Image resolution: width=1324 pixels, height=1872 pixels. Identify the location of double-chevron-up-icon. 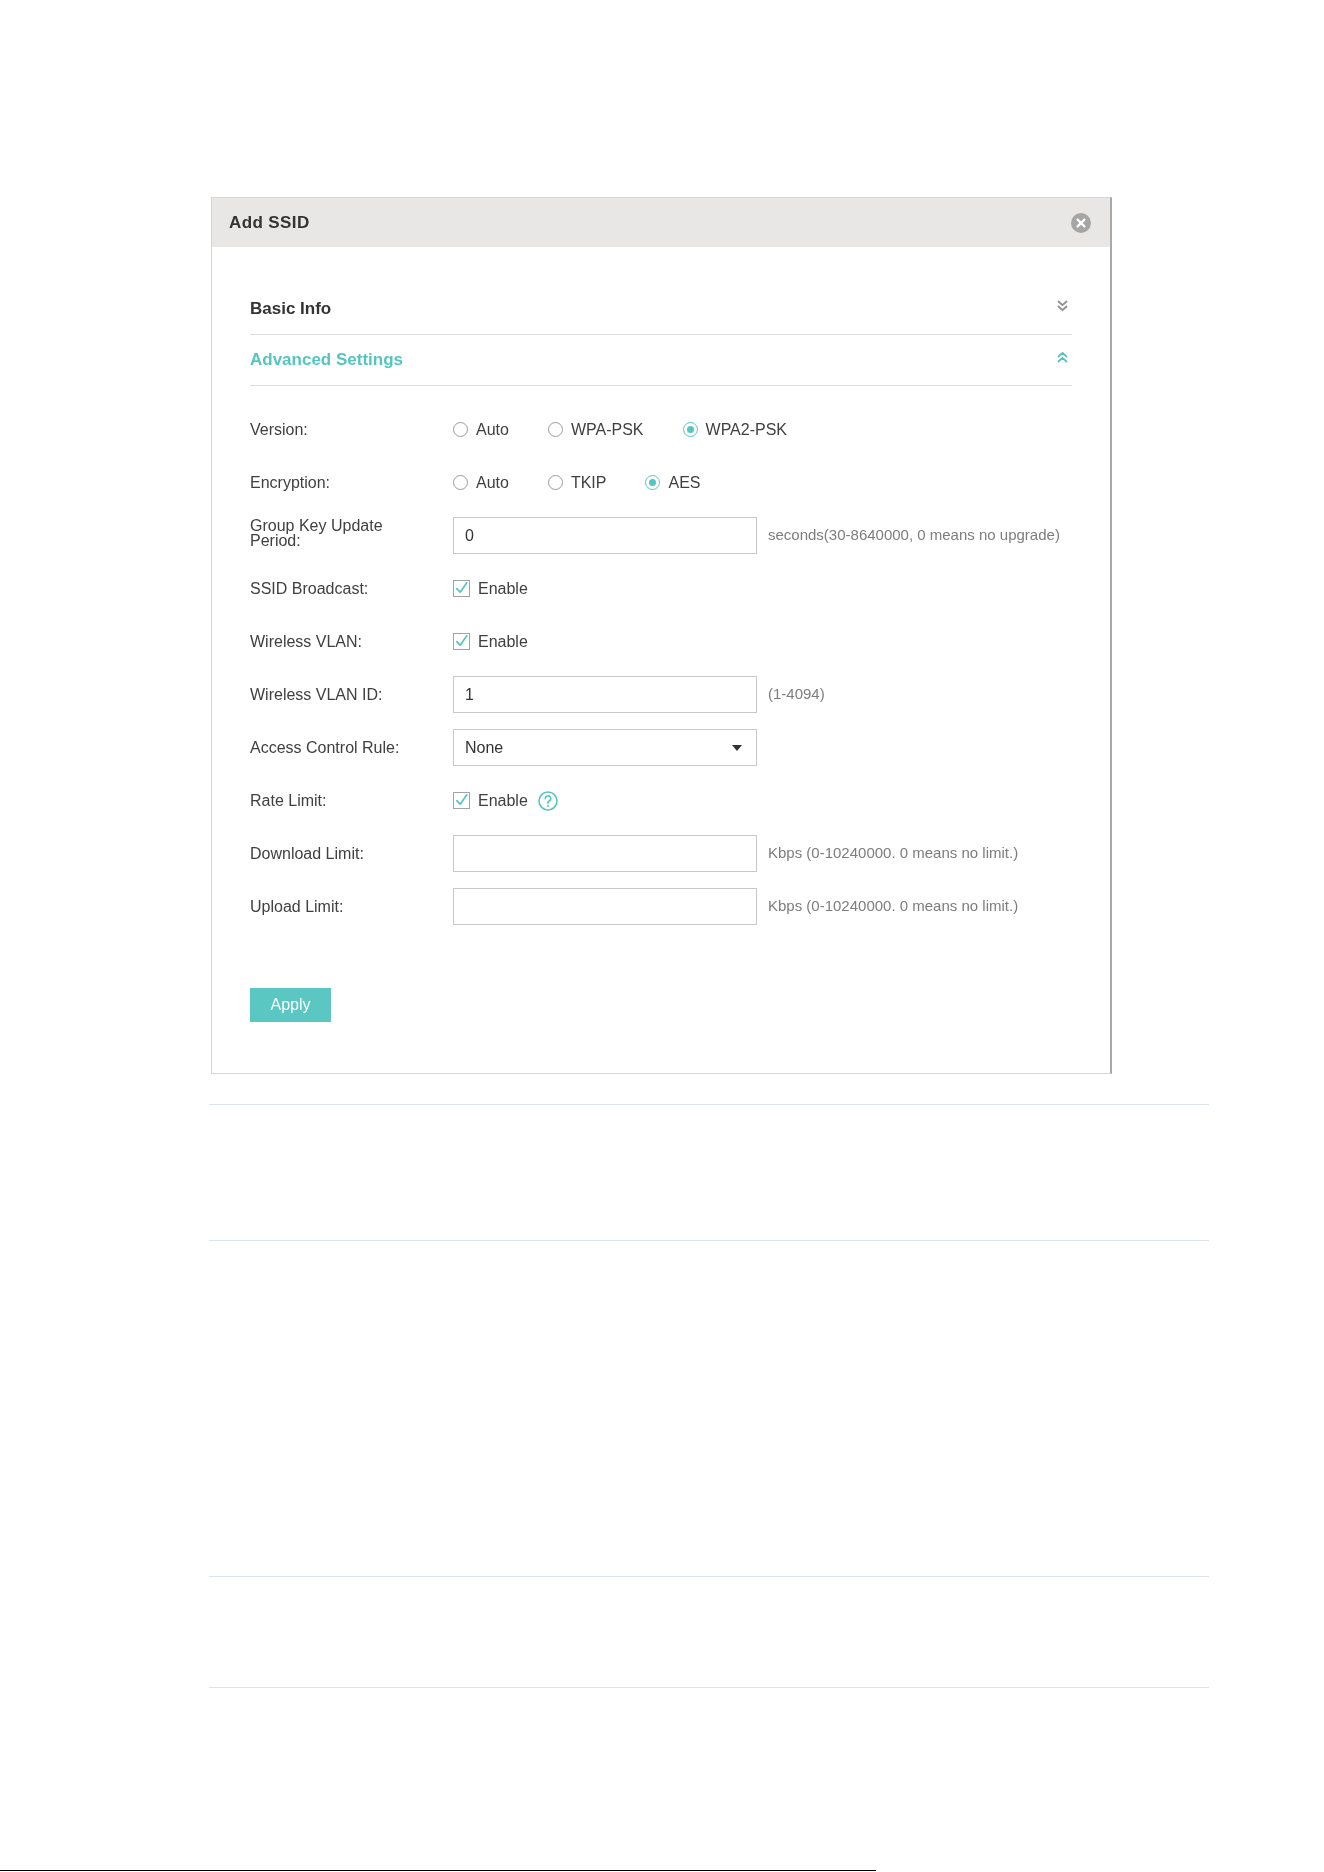
(1062, 356).